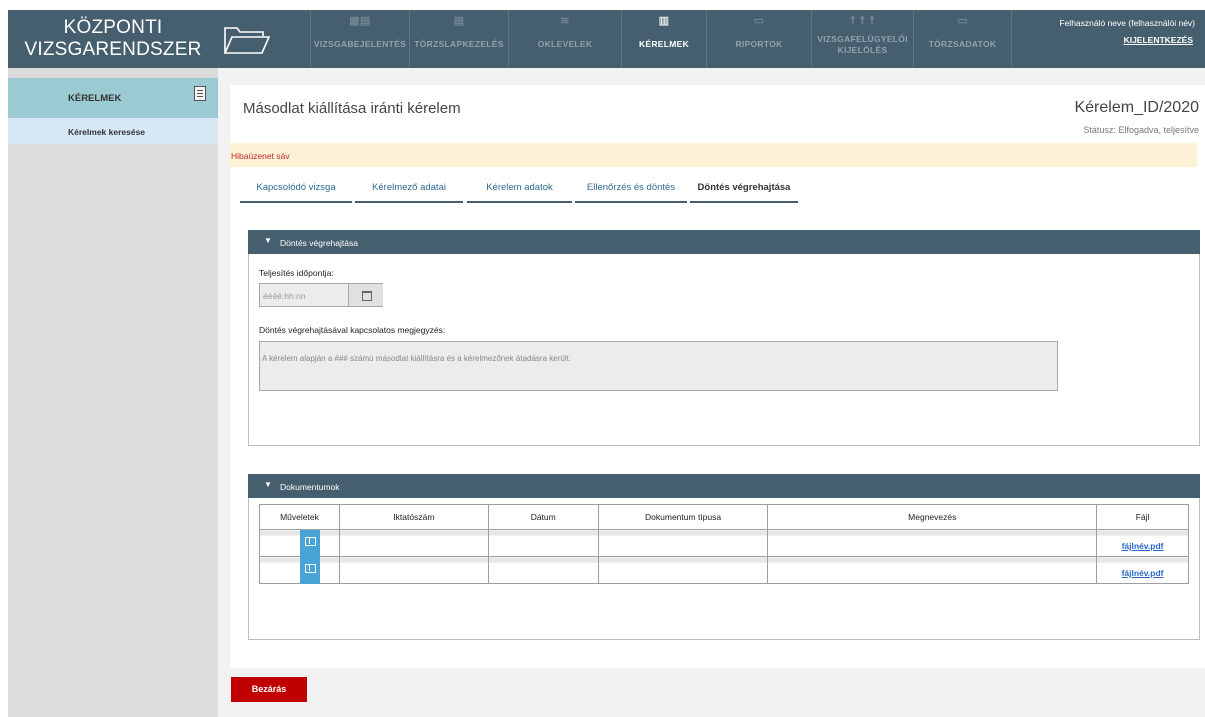  What do you see at coordinates (862, 44) in the screenshot?
I see `nav-label: VIZSGAFELÜGYELŐI KIJELÖLÉS` at bounding box center [862, 44].